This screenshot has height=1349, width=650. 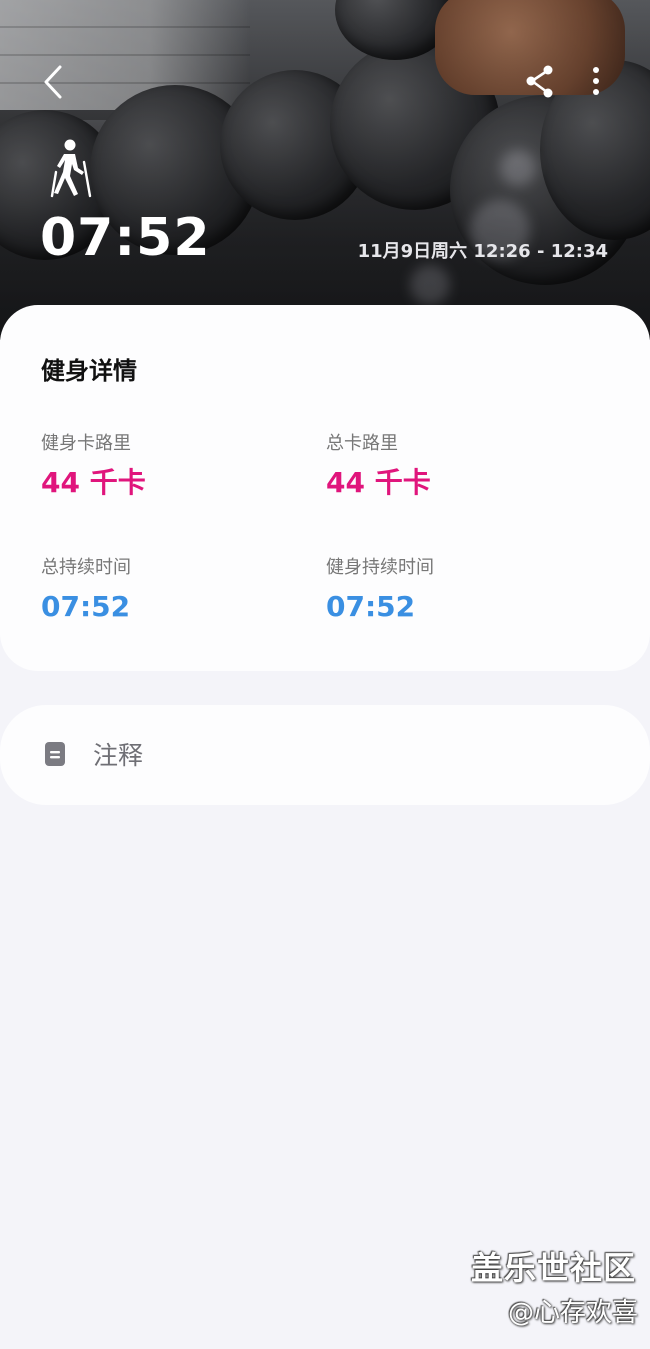 I want to click on metric-workout-duration: 健身持续时间 07:52, so click(x=380, y=590).